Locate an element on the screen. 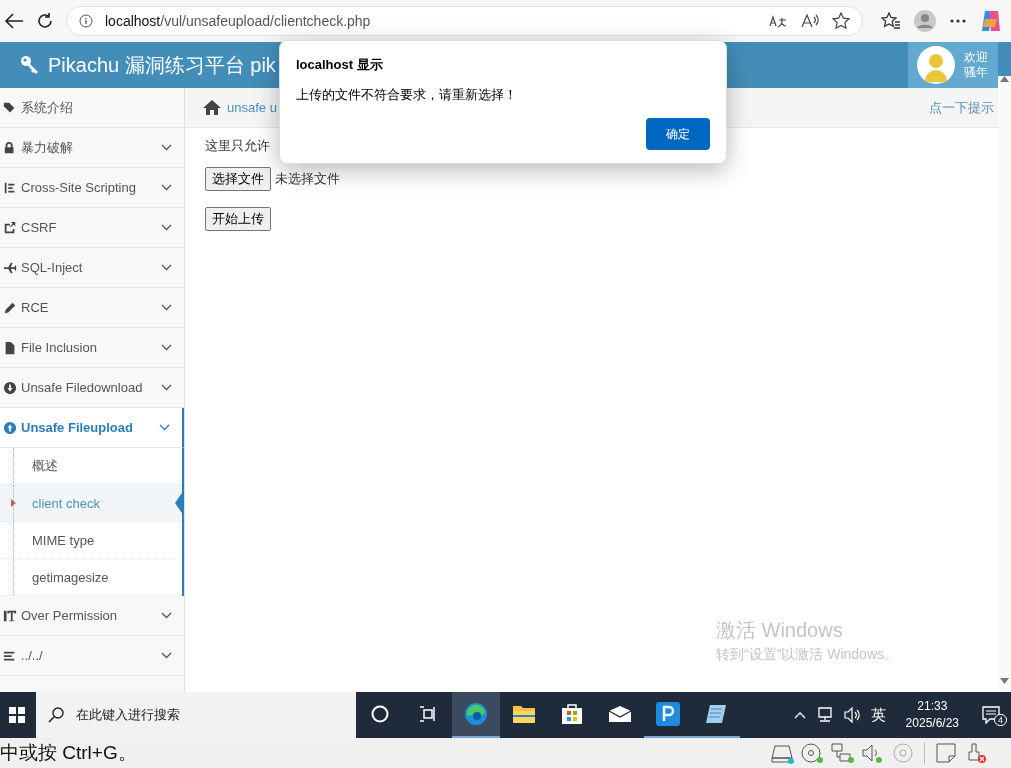 This screenshot has height=768, width=1011. scroll-down-icon is located at coordinates (1004, 681).